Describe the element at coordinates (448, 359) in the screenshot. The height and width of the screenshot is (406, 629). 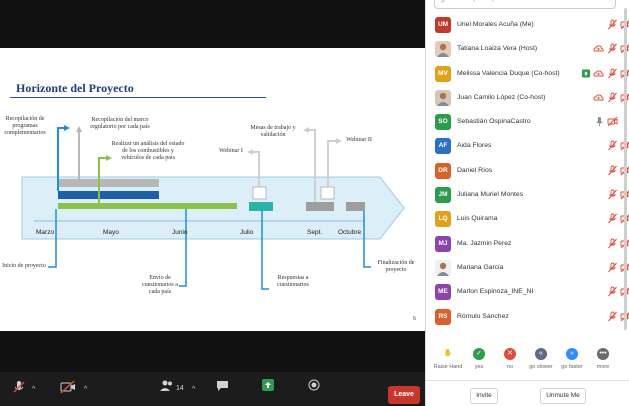
I see `reaction-raise-hand: ✋ Raise Hand` at that location.